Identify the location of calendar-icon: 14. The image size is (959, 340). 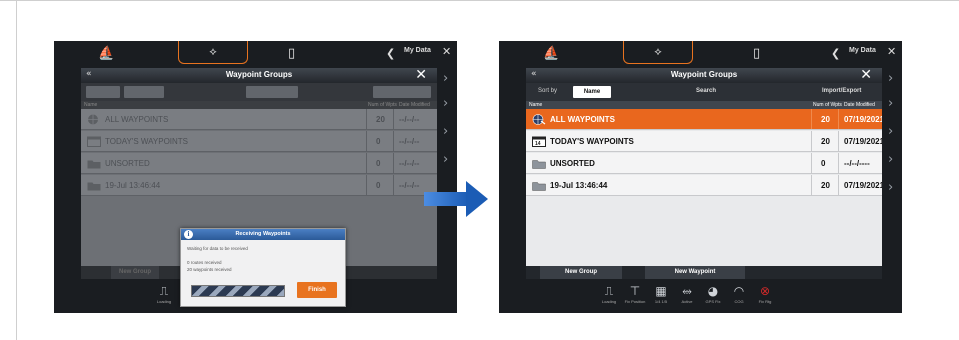
(539, 141).